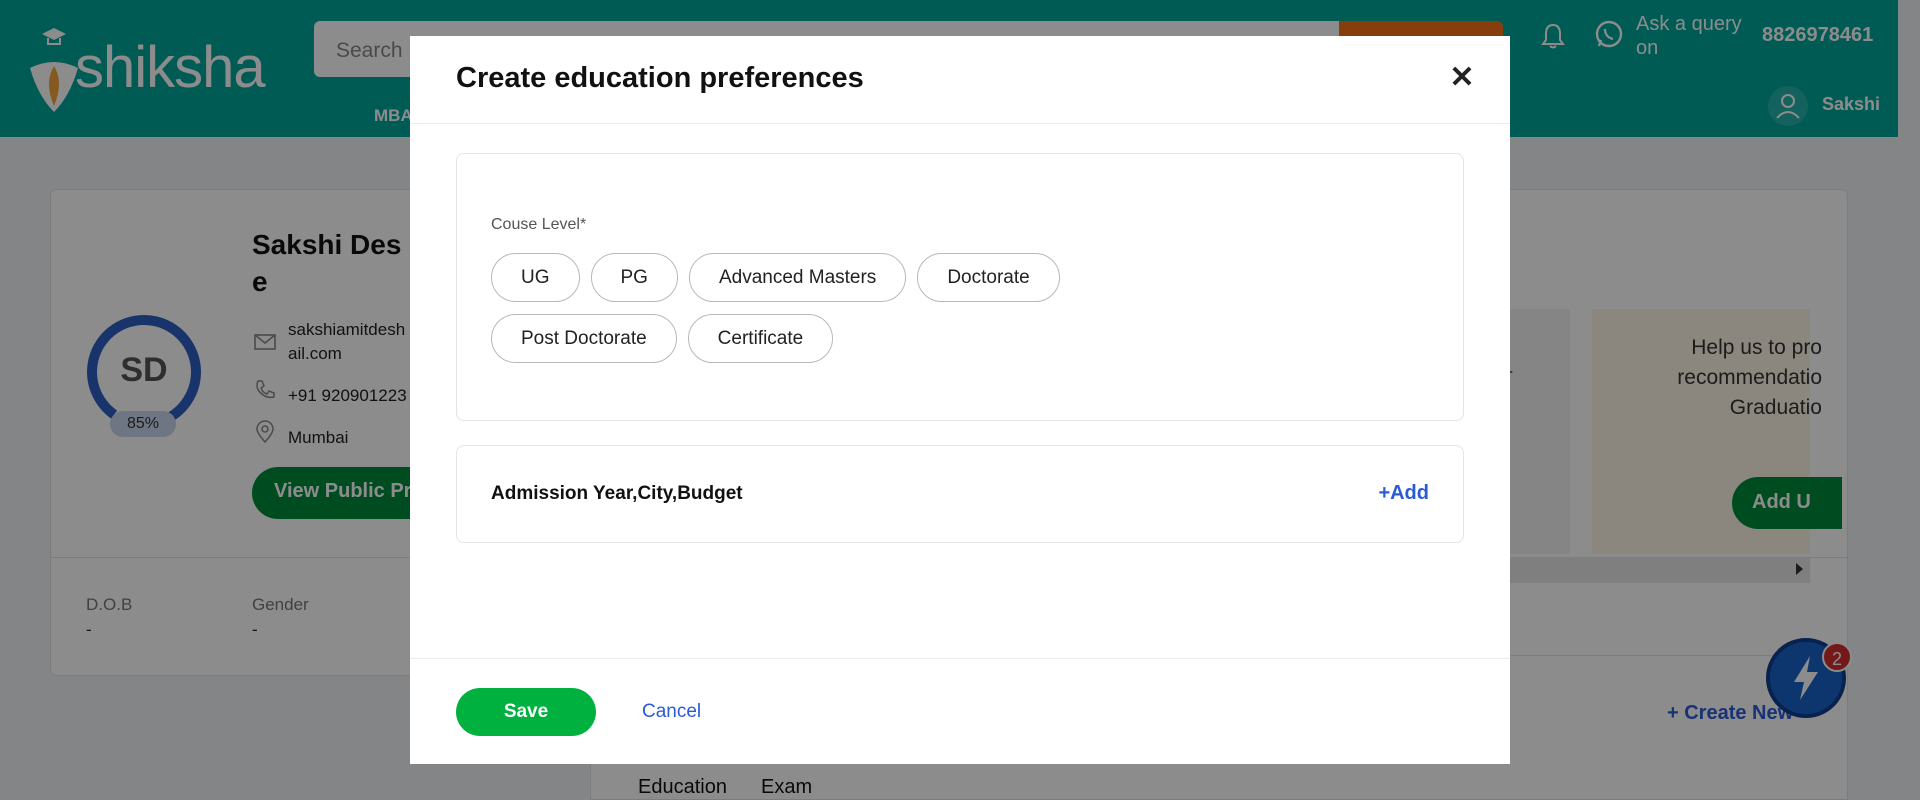  I want to click on course-level-option-post-doctorate: Post Doctorate, so click(584, 338).